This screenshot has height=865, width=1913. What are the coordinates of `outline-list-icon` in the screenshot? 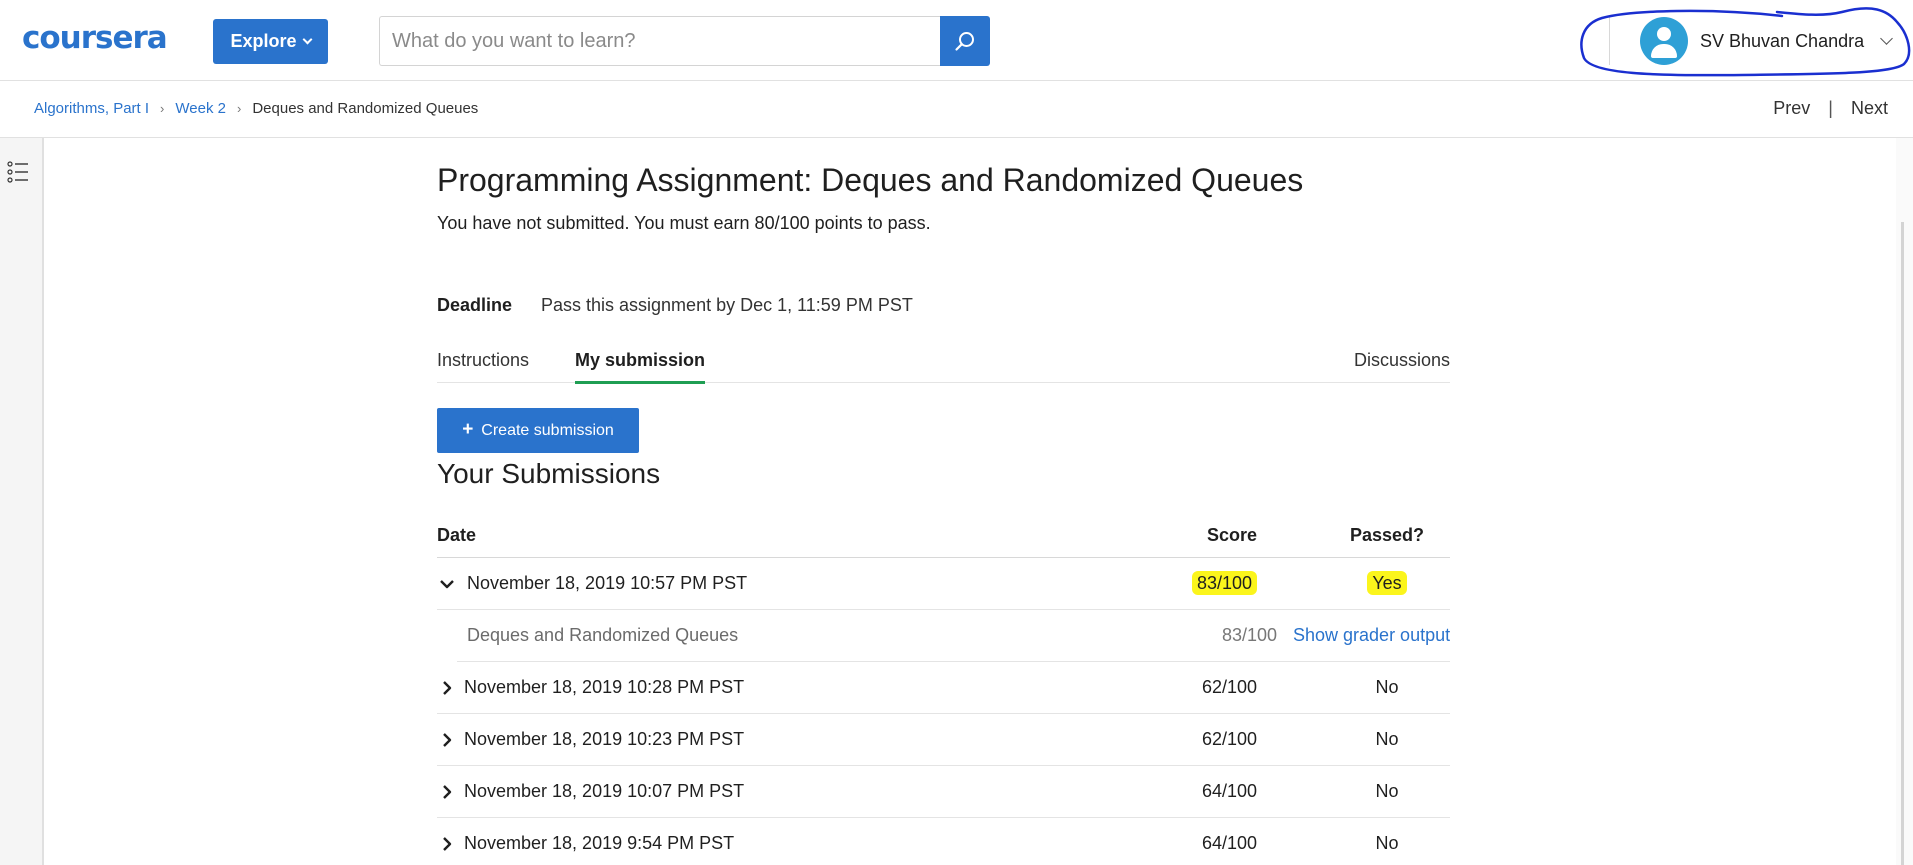 It's located at (18, 172).